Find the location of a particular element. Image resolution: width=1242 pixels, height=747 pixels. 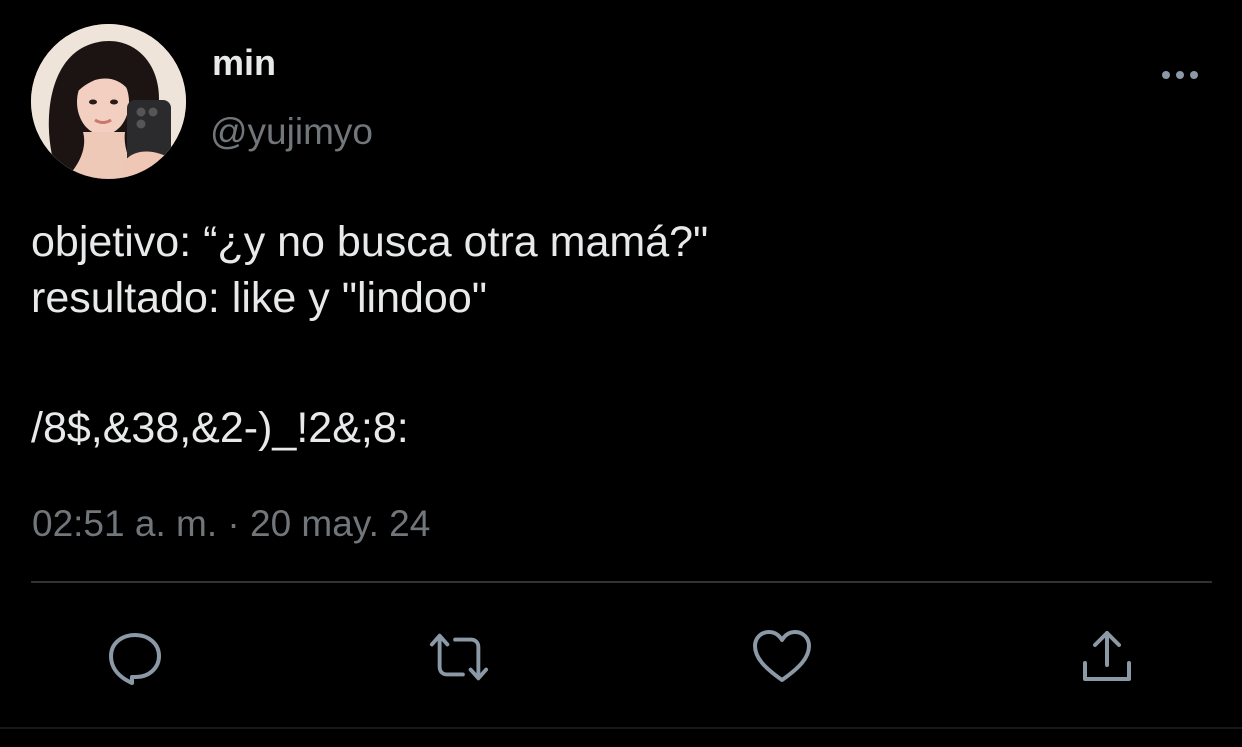

avatar is located at coordinates (108, 101).